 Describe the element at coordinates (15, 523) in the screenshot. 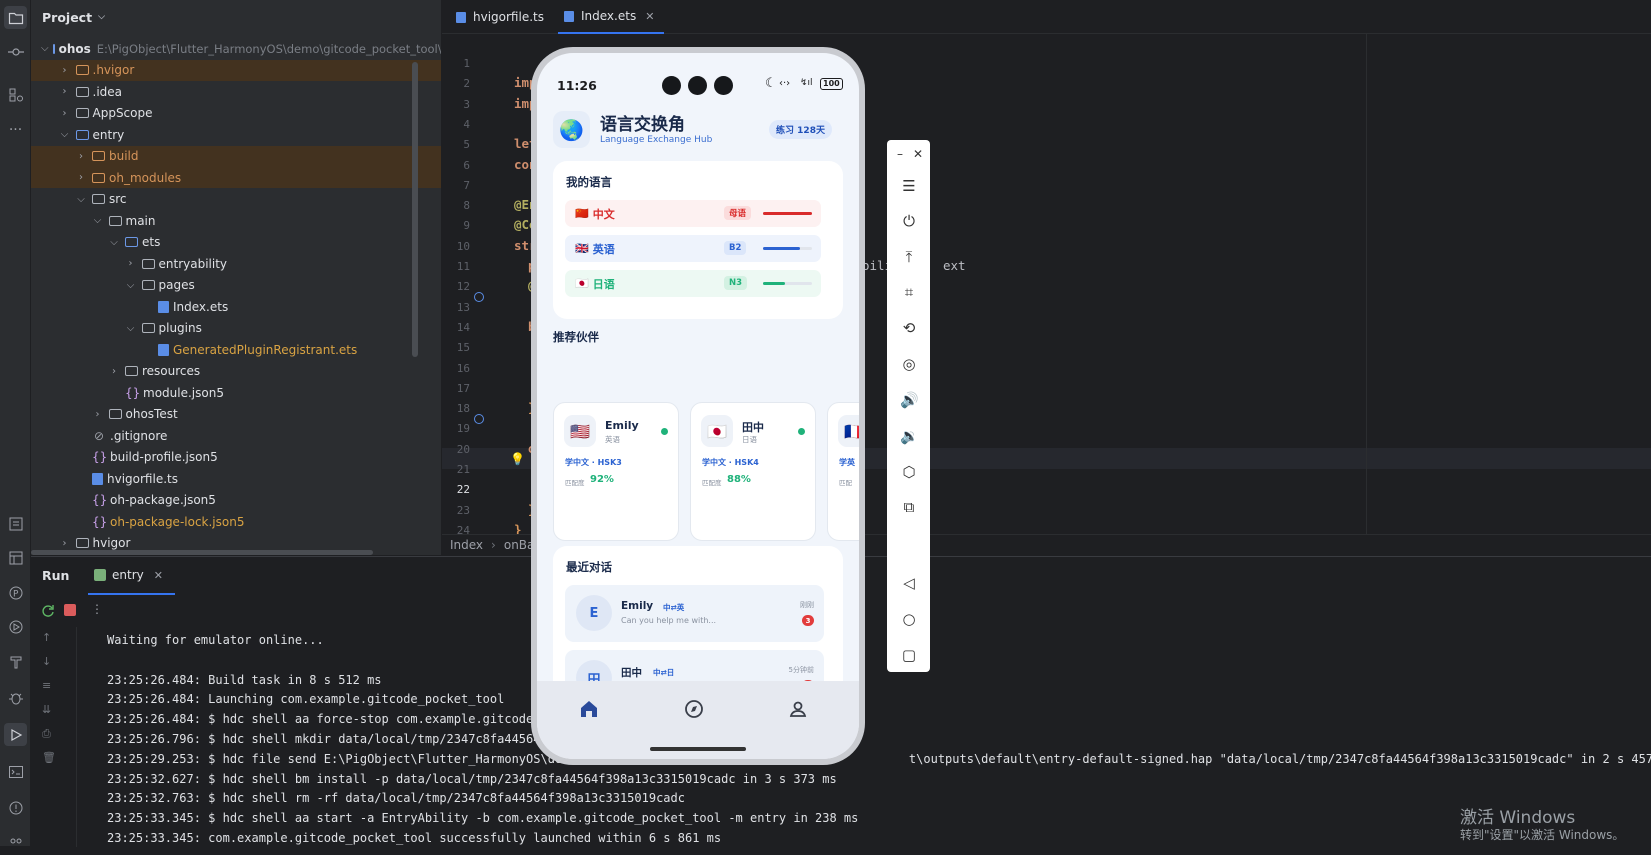

I see `todo-icon` at that location.